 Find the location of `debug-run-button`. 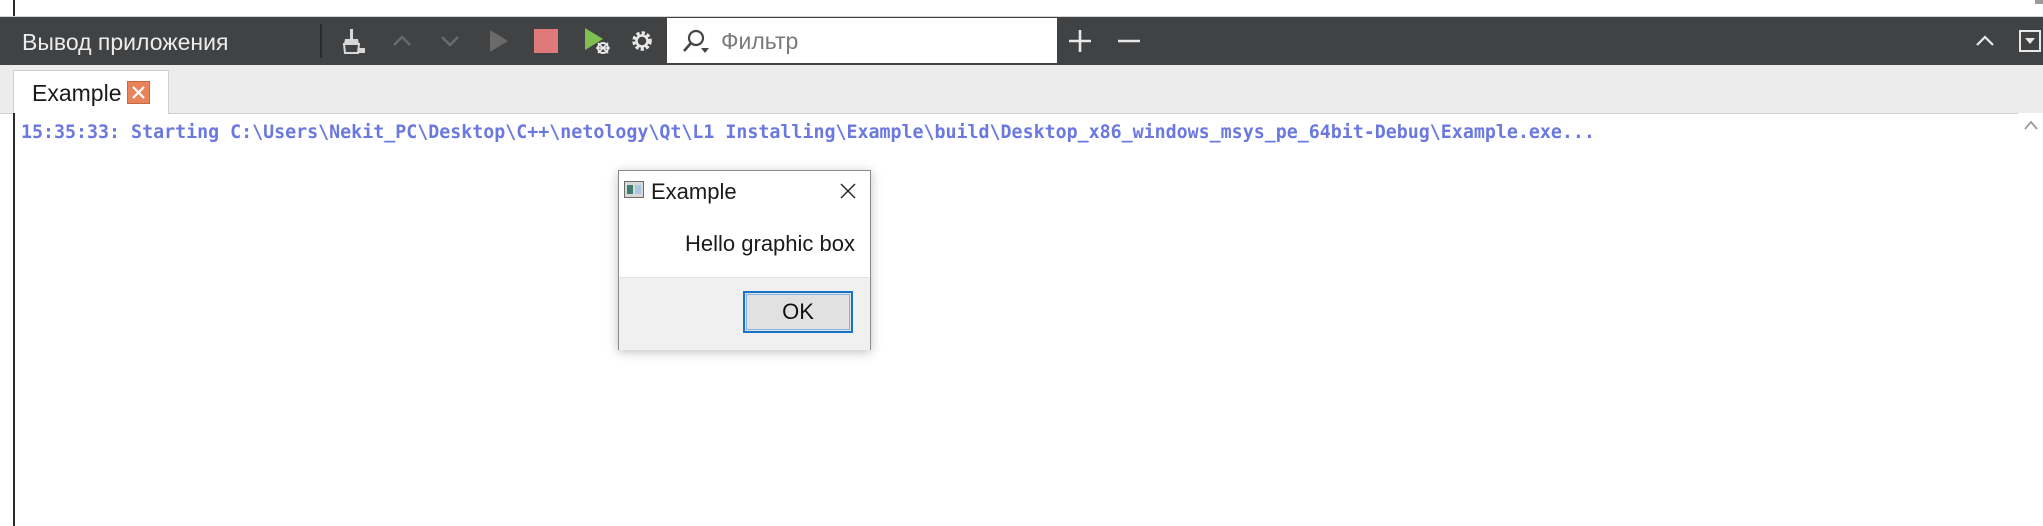

debug-run-button is located at coordinates (596, 41).